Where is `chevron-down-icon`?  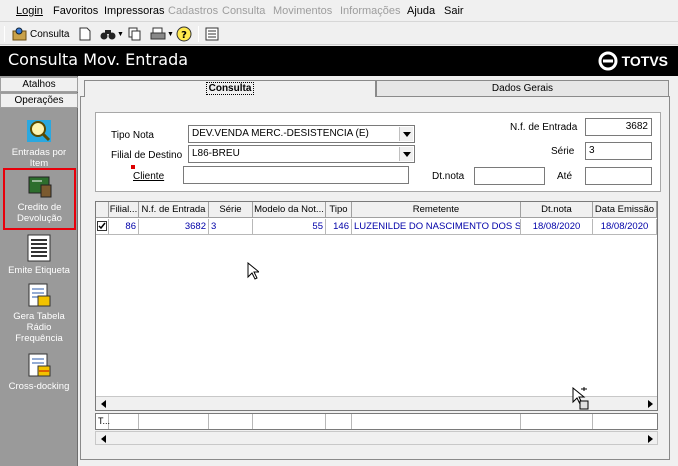
chevron-down-icon is located at coordinates (406, 134).